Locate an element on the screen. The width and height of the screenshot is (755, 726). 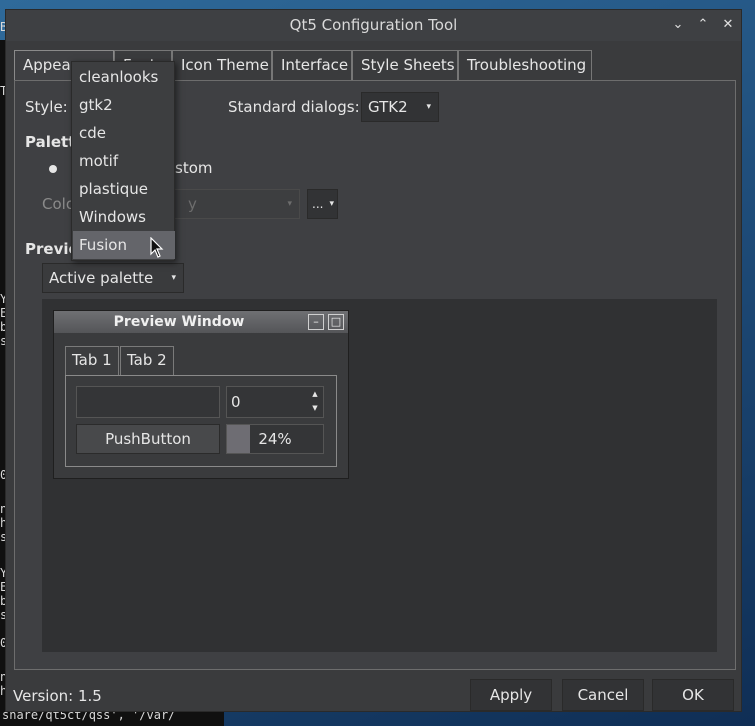
preview-spinbox: 0 ▲ ▼ is located at coordinates (275, 402).